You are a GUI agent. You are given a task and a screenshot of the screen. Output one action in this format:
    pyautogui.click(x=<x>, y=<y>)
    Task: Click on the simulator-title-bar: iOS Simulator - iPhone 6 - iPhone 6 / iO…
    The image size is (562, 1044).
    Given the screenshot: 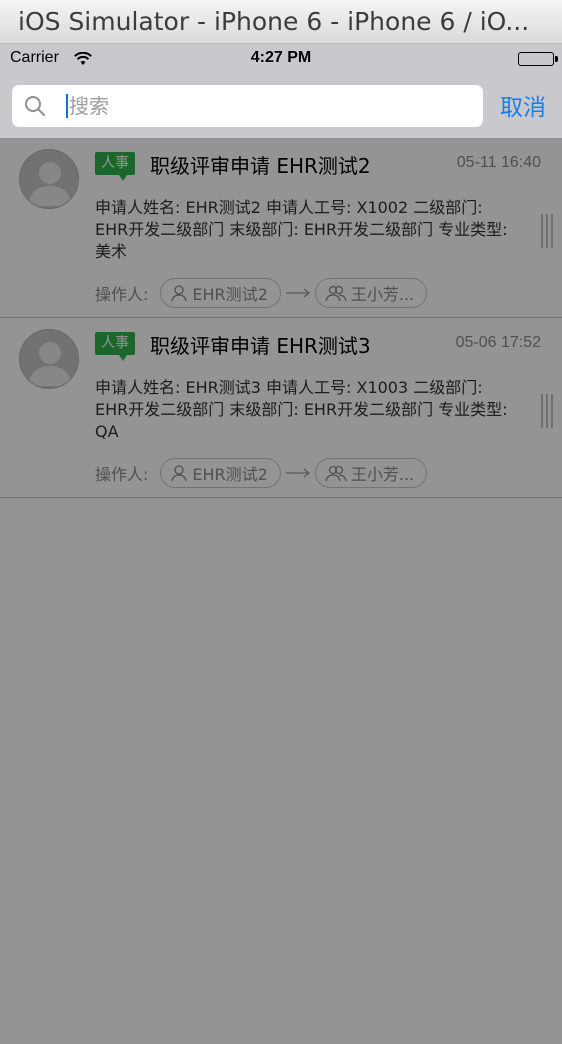 What is the action you would take?
    pyautogui.click(x=281, y=22)
    